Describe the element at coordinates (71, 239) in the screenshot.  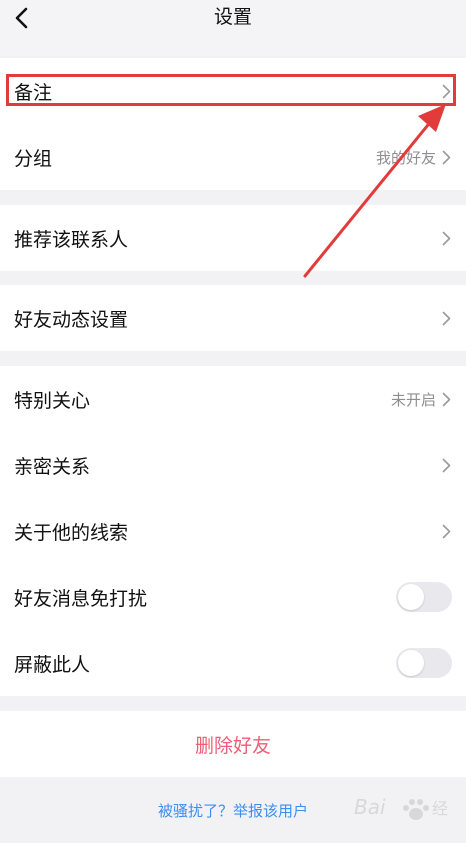
I see `row-label: 推荐该联系人` at that location.